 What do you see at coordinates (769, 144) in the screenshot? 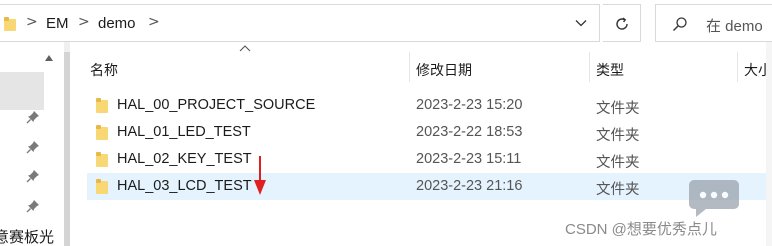
I see `content-scrollbar` at bounding box center [769, 144].